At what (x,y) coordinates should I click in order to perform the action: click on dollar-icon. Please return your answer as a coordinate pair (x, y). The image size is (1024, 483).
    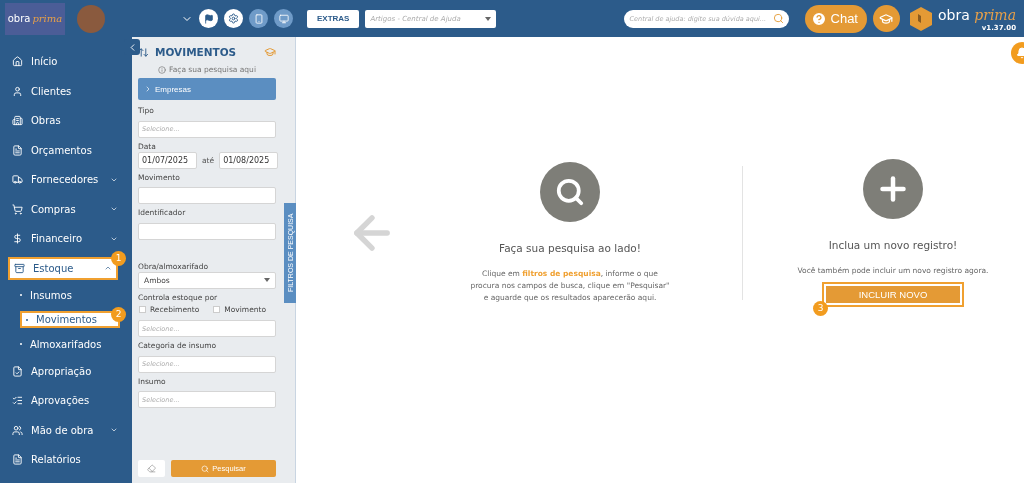
    Looking at the image, I should click on (17, 239).